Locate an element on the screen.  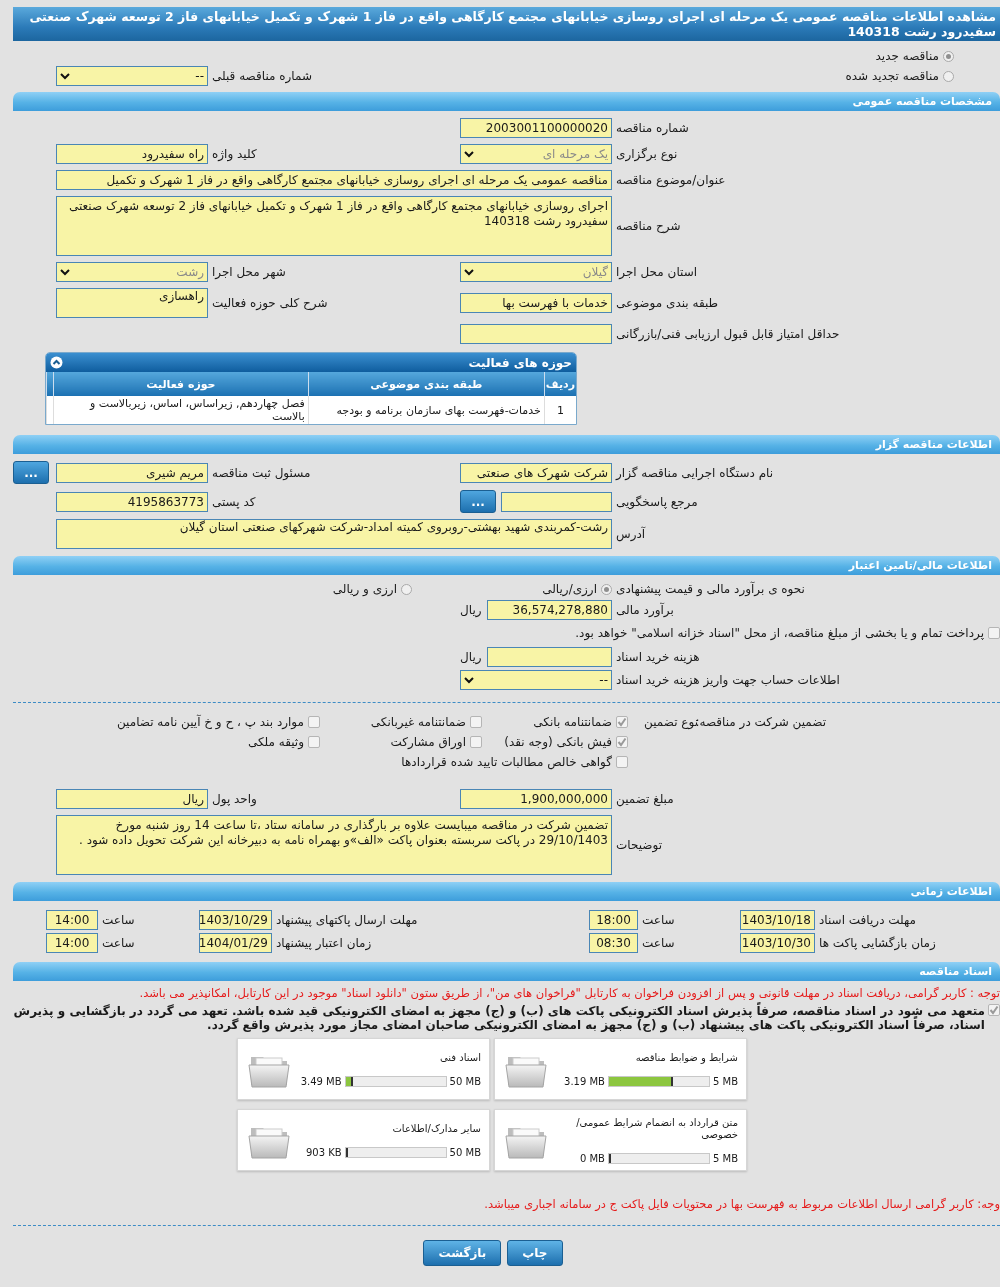
input-field: مریم شیری is located at coordinates (132, 472).